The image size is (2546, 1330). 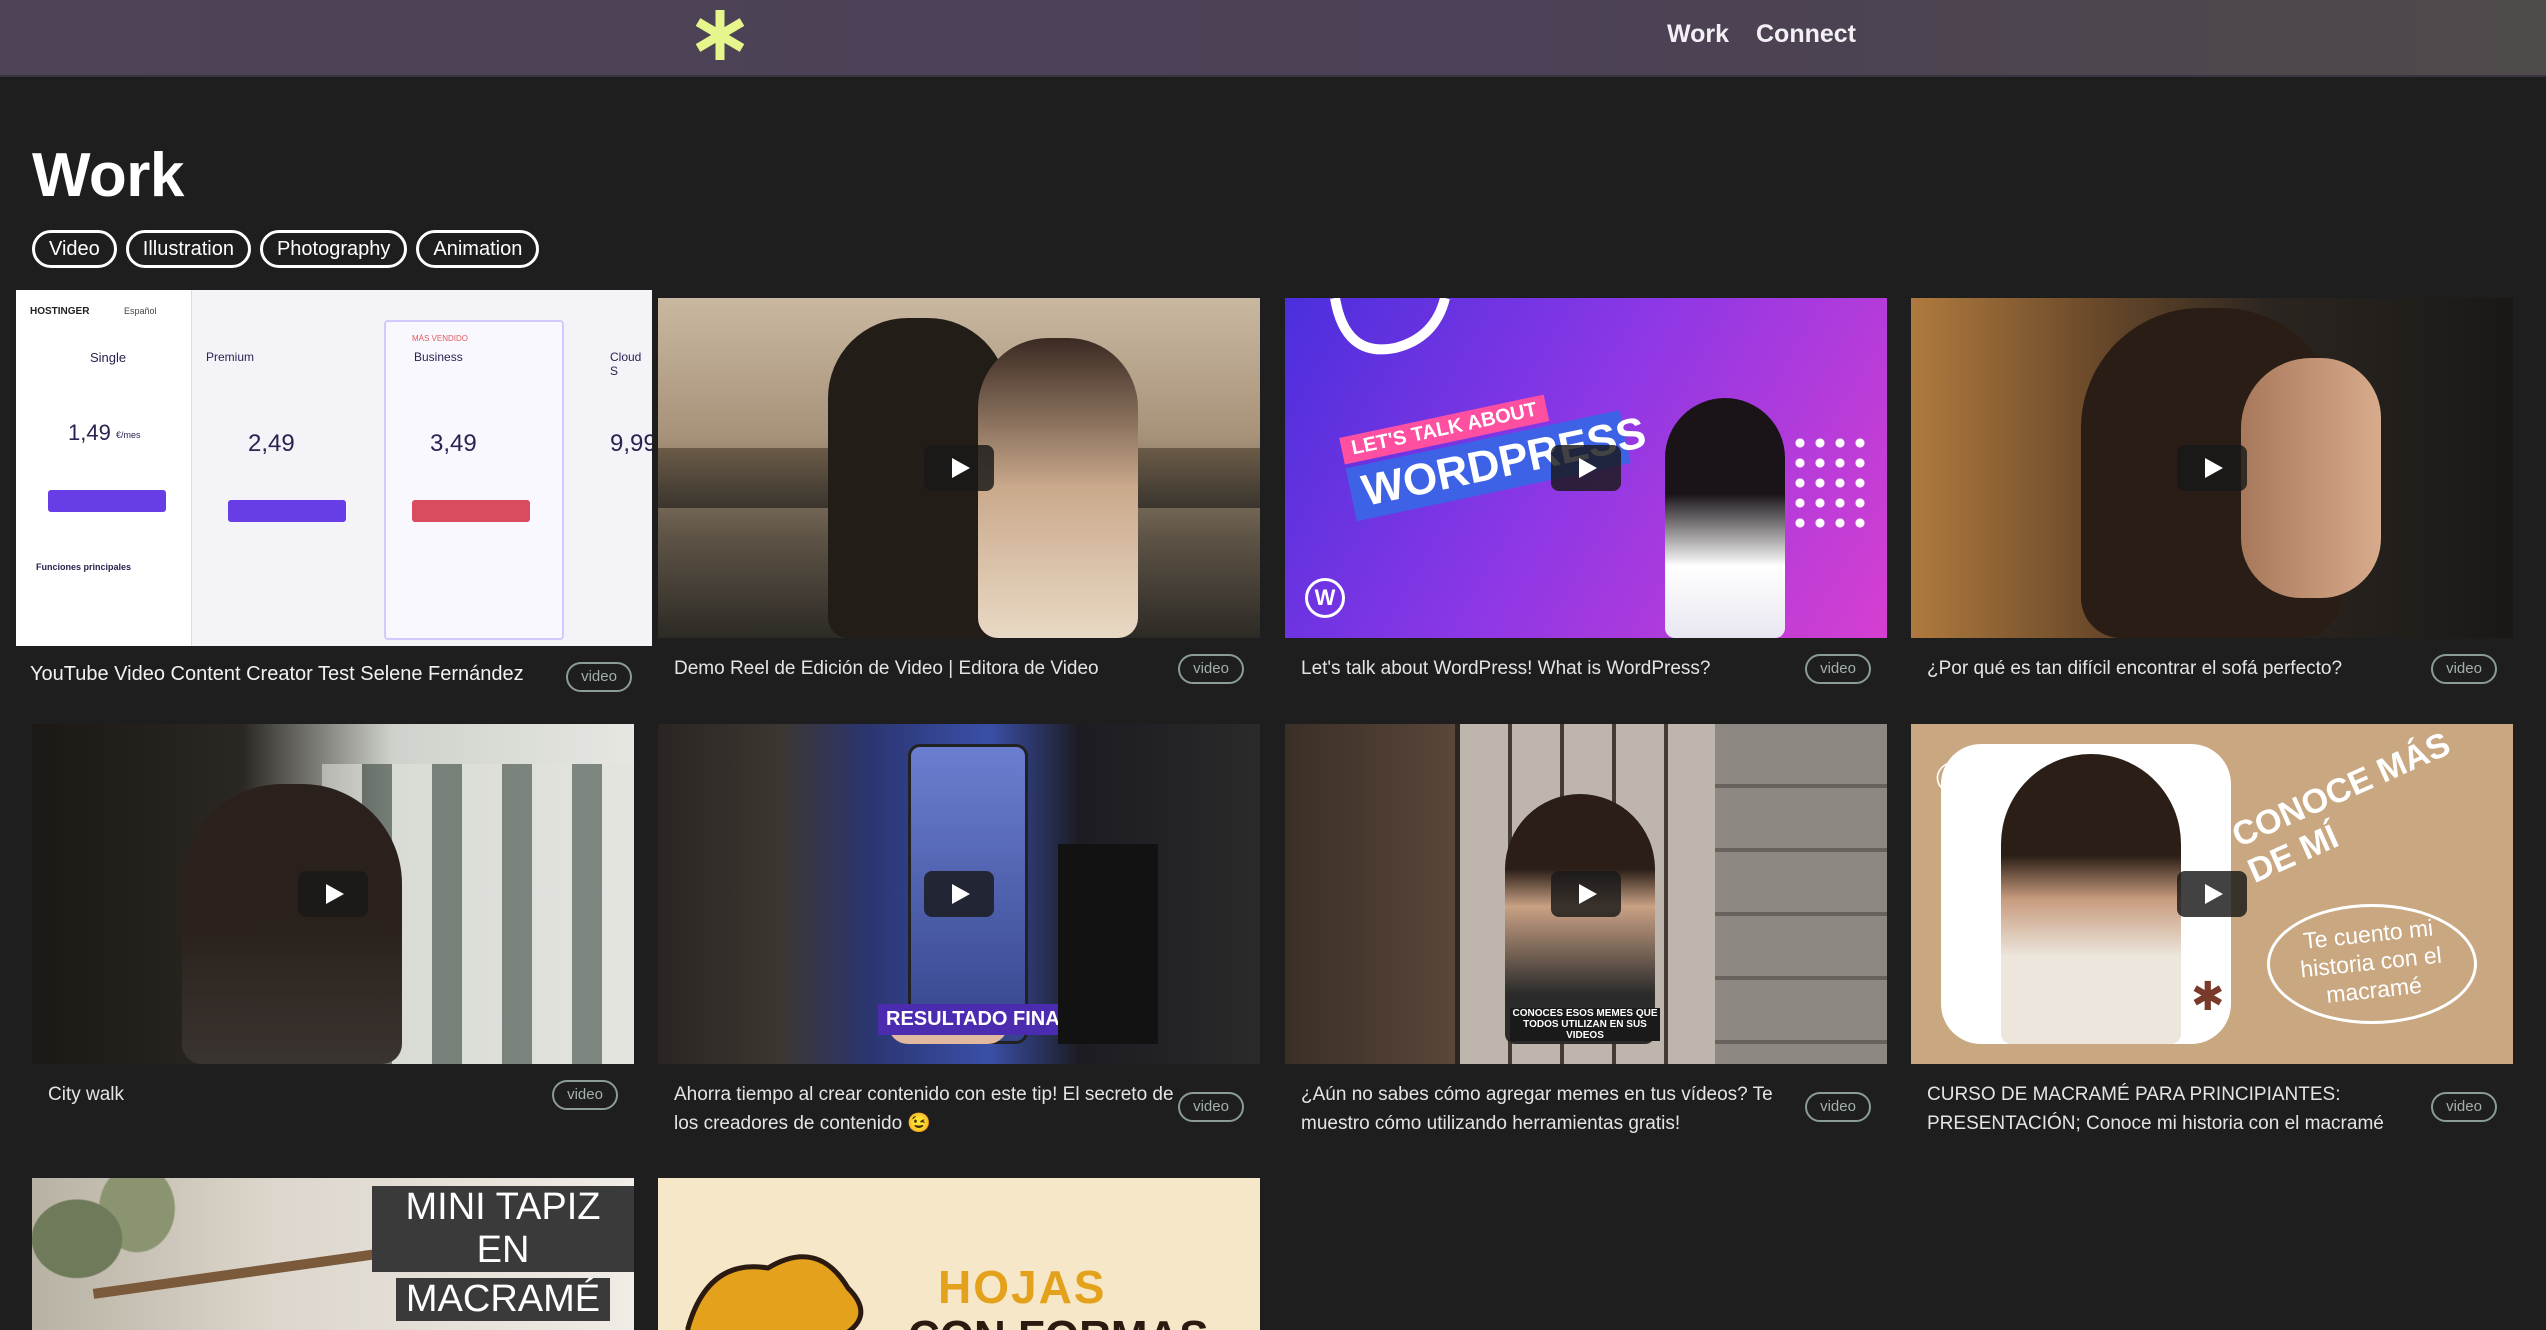 What do you see at coordinates (128, 435) in the screenshot?
I see `price-unit: €/mes` at bounding box center [128, 435].